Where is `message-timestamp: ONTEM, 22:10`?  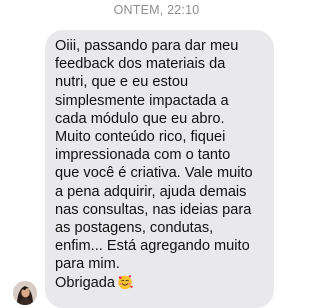 message-timestamp: ONTEM, 22:10 is located at coordinates (156, 10).